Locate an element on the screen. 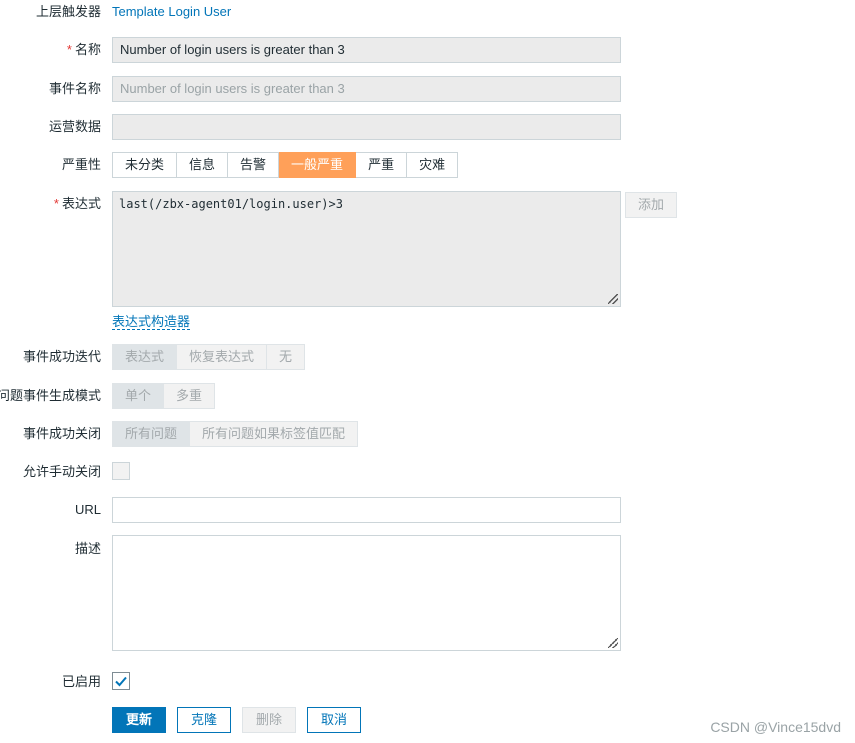  event-name-input: Number of login users is greater than 3 is located at coordinates (366, 89).